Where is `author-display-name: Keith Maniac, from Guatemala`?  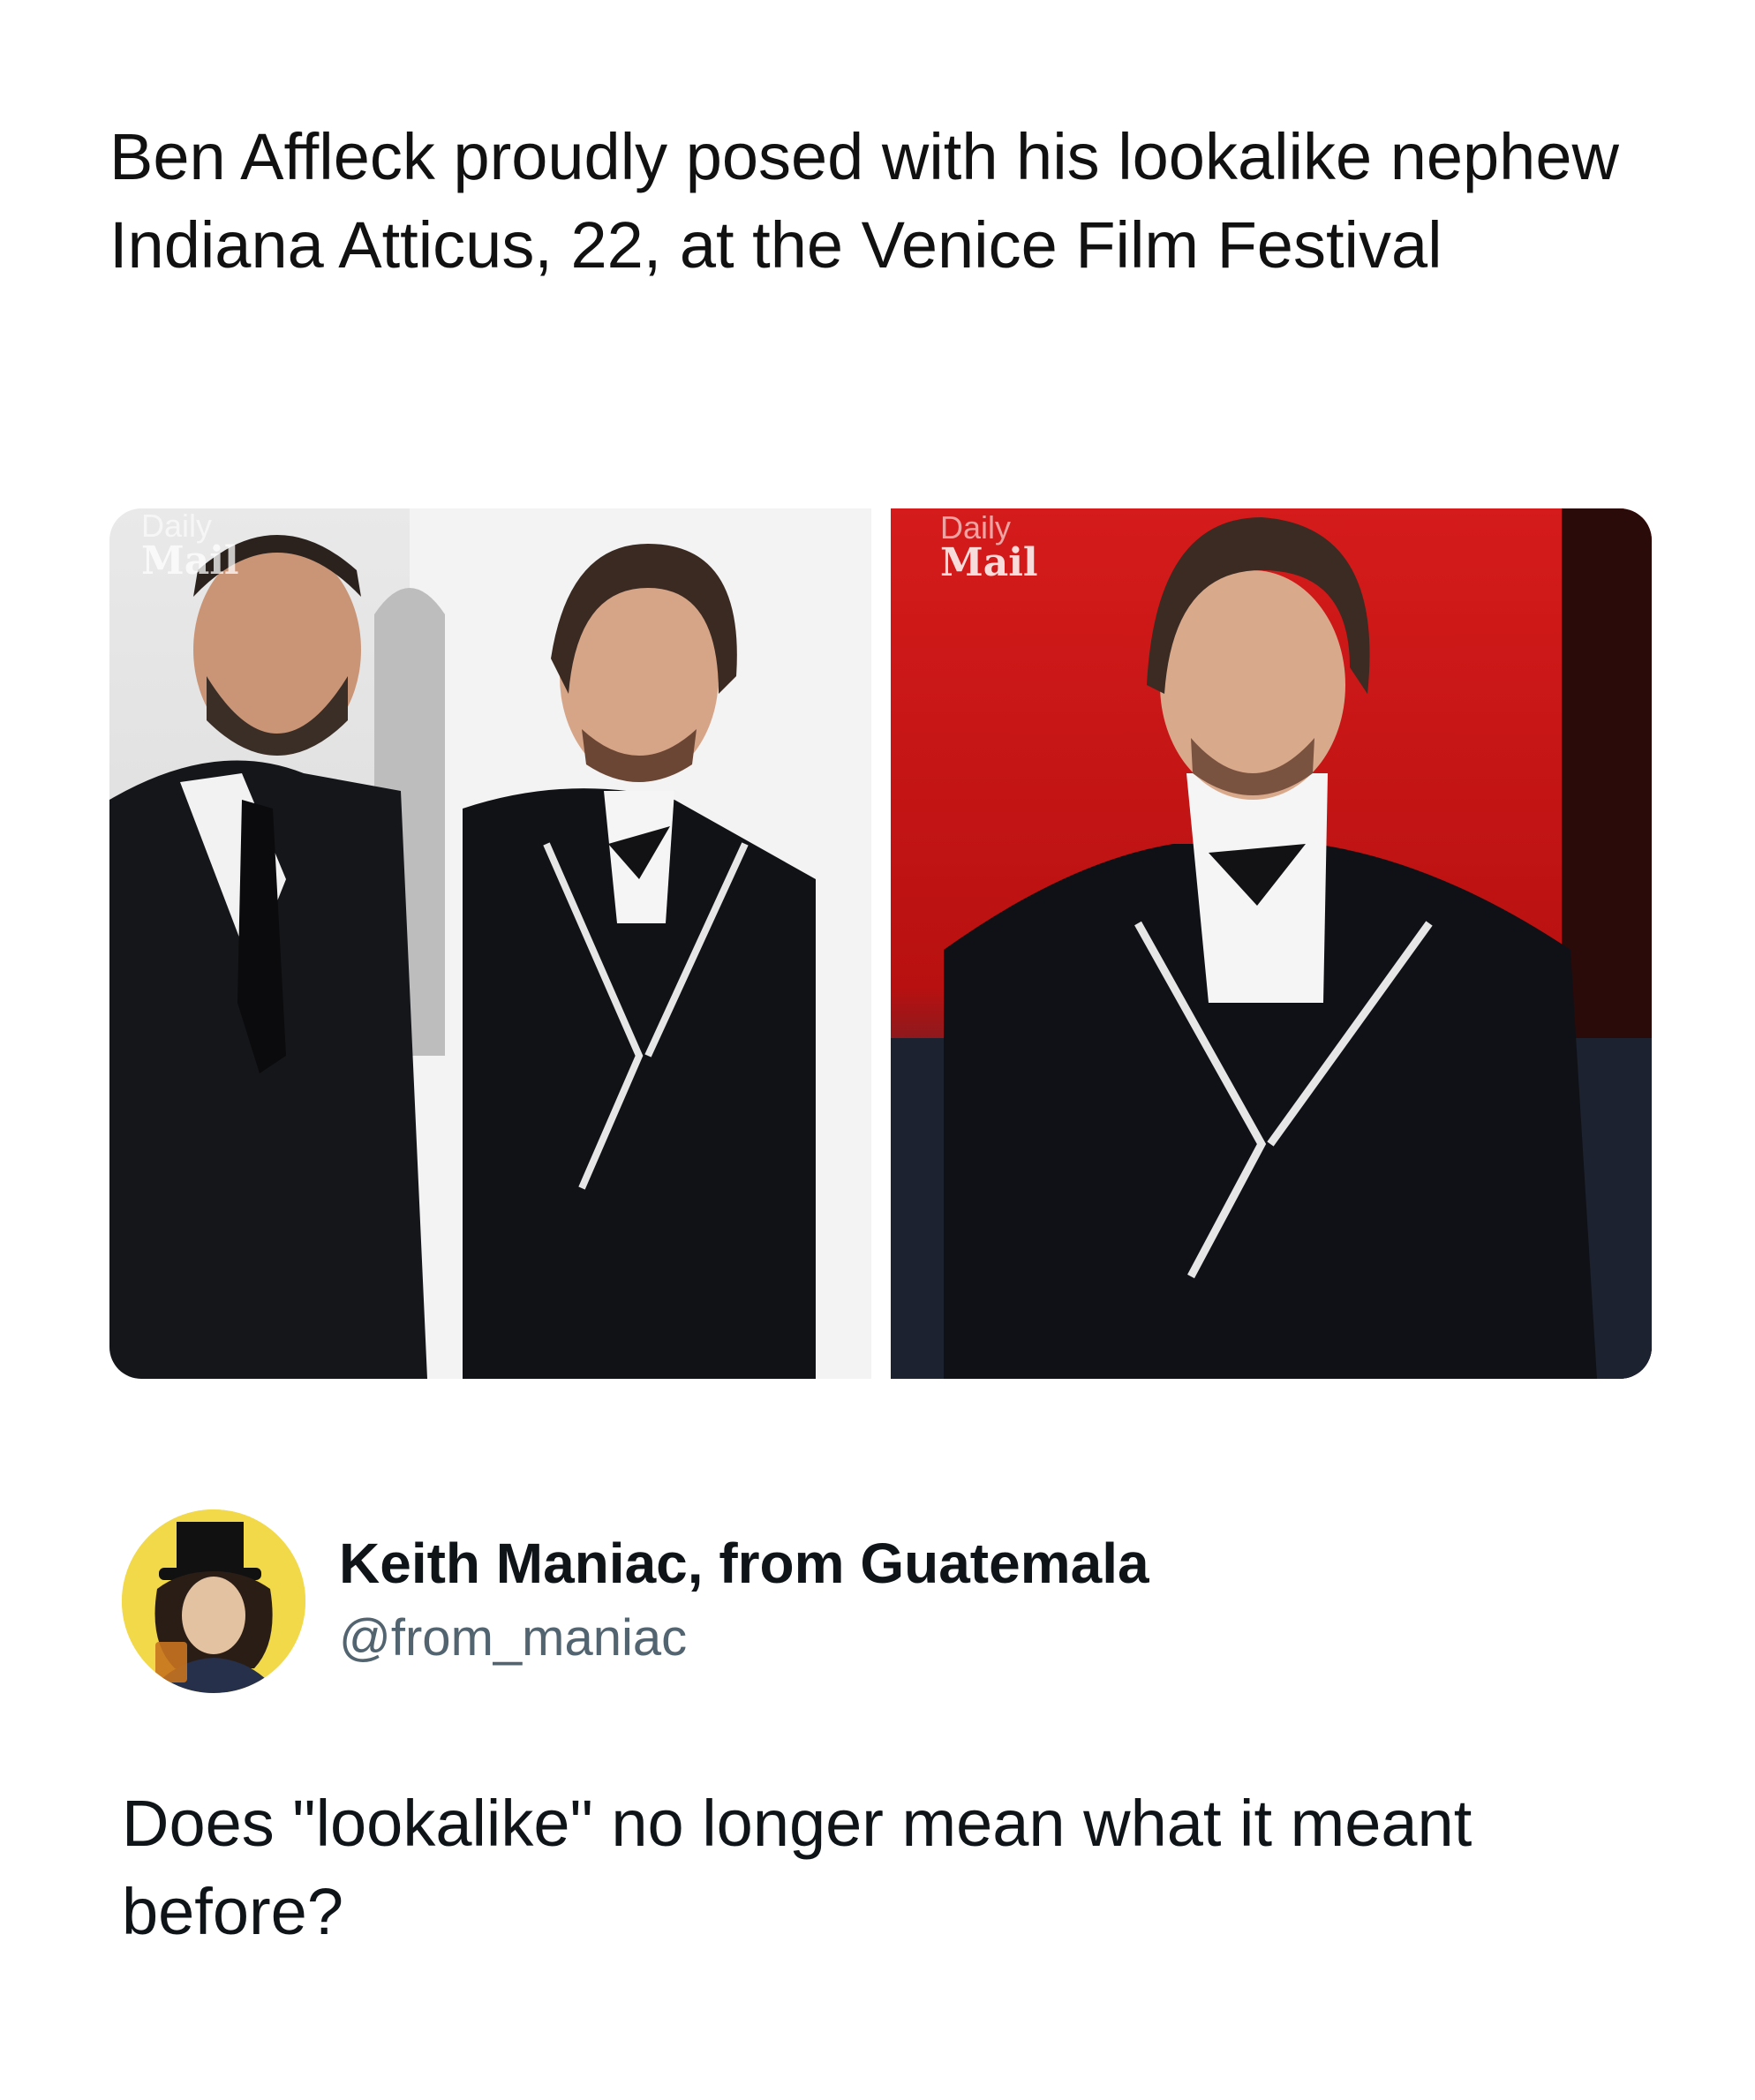 author-display-name: Keith Maniac, from Guatemala is located at coordinates (744, 1563).